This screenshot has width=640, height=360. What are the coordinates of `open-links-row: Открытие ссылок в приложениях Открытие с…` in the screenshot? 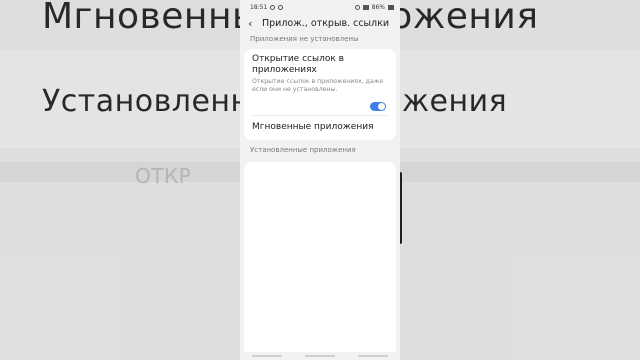 It's located at (320, 82).